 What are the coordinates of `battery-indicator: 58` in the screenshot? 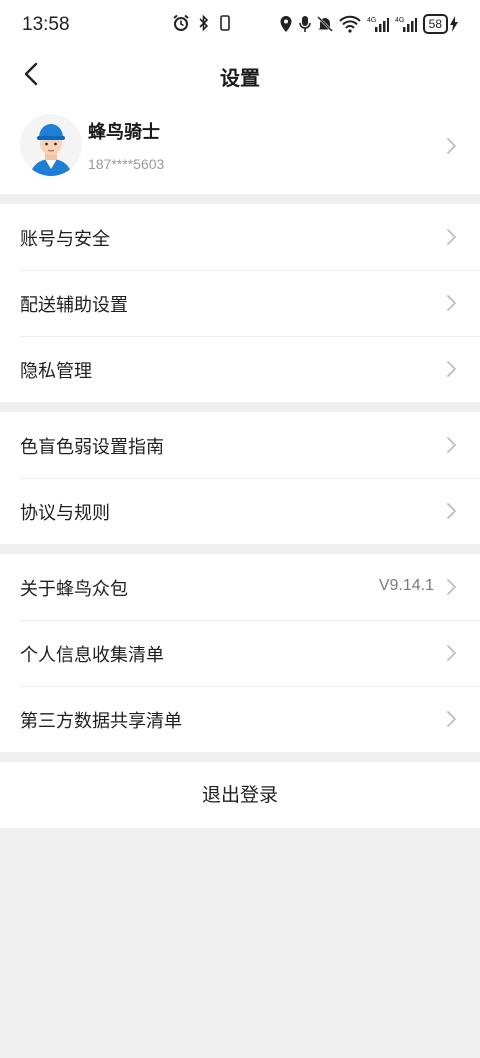 It's located at (440, 24).